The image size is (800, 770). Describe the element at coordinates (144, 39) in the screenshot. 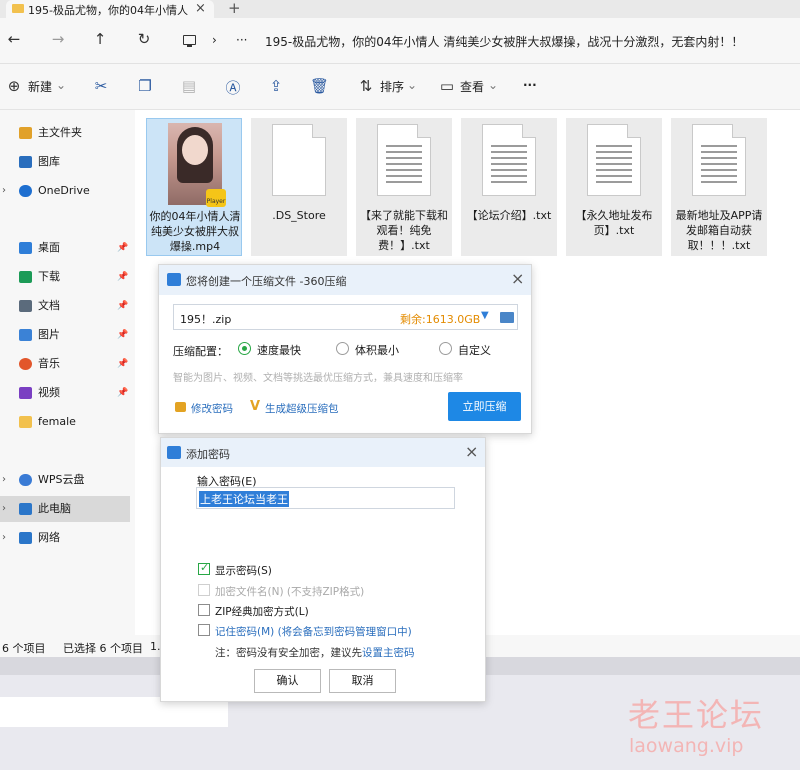

I see `refresh-icon: ↻` at that location.